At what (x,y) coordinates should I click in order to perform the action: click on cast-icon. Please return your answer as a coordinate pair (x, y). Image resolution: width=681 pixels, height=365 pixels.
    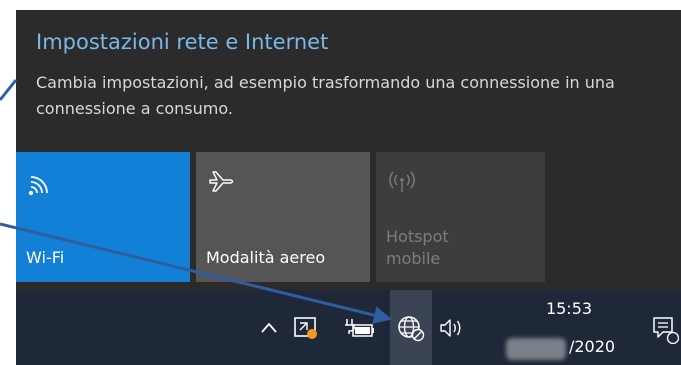
    Looking at the image, I should click on (306, 327).